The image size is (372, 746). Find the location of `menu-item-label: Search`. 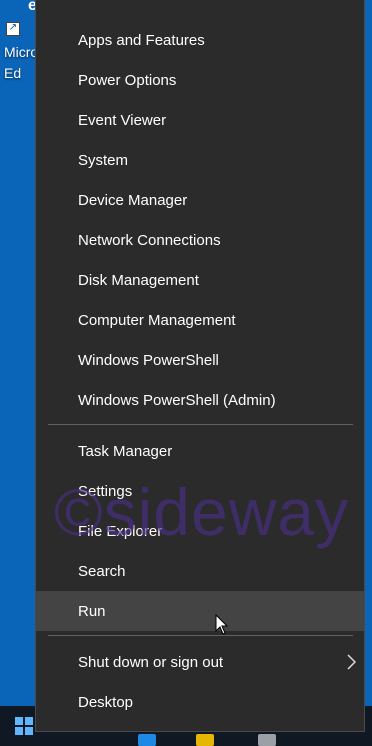

menu-item-label: Search is located at coordinates (102, 571).